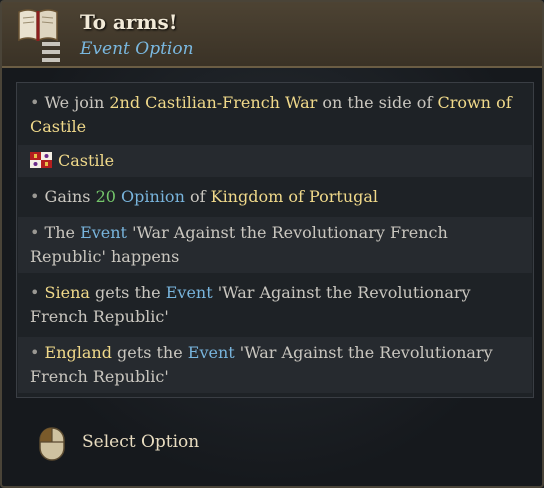  Describe the element at coordinates (78, 352) in the screenshot. I see `england-link: England` at that location.